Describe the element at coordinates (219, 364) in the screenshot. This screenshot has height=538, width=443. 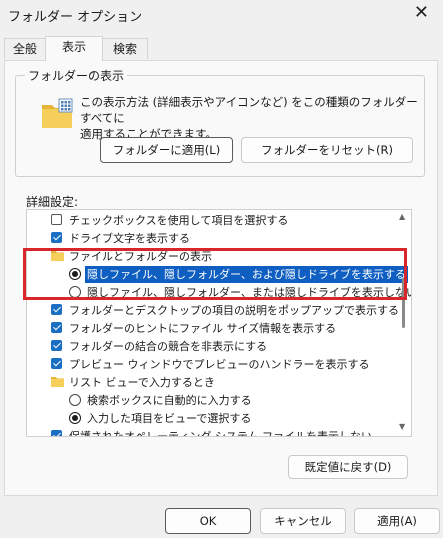
I see `list-item-label: プレビュー ウィンドウでプレビューのハンドラーを表示する` at that location.